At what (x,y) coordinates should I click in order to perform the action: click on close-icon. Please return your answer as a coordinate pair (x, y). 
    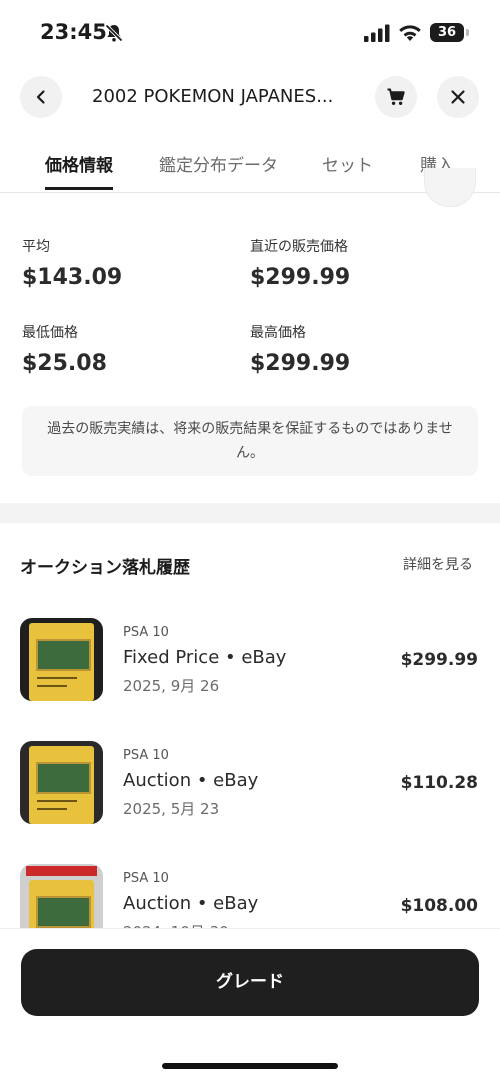
    Looking at the image, I should click on (458, 97).